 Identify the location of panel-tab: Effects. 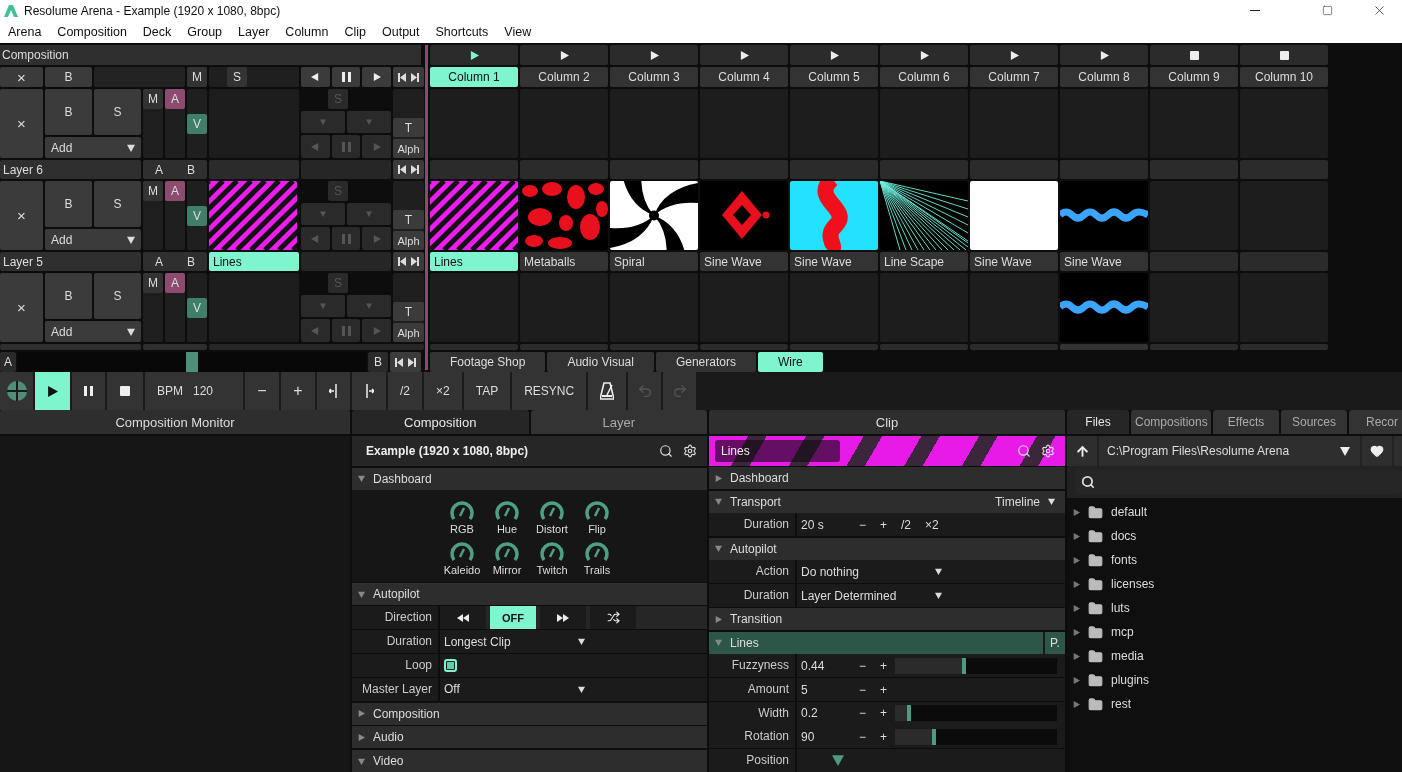
(1246, 422).